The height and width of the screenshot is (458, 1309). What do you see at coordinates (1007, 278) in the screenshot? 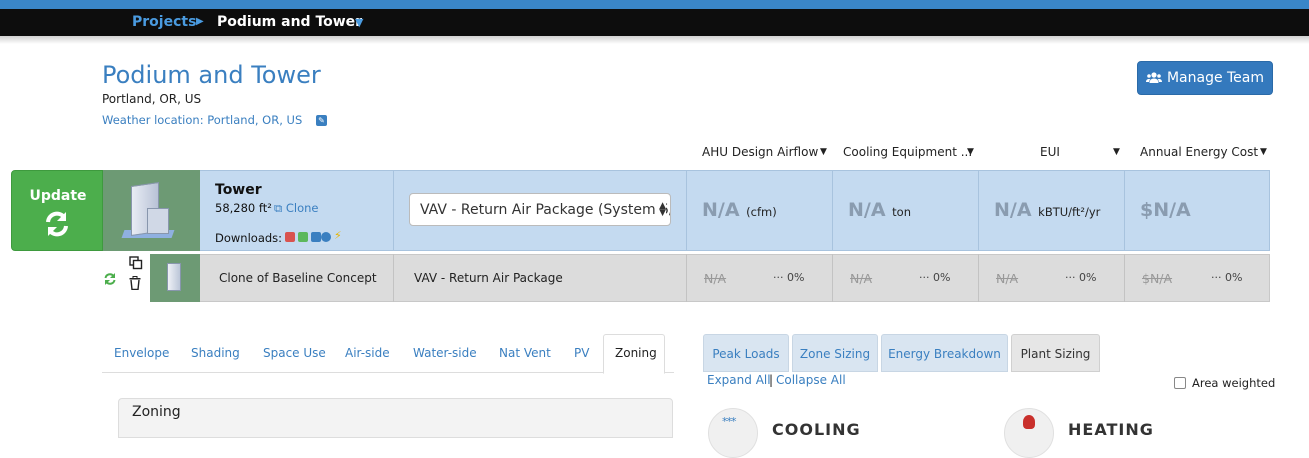
I see `alt-eui-value: N/A` at bounding box center [1007, 278].